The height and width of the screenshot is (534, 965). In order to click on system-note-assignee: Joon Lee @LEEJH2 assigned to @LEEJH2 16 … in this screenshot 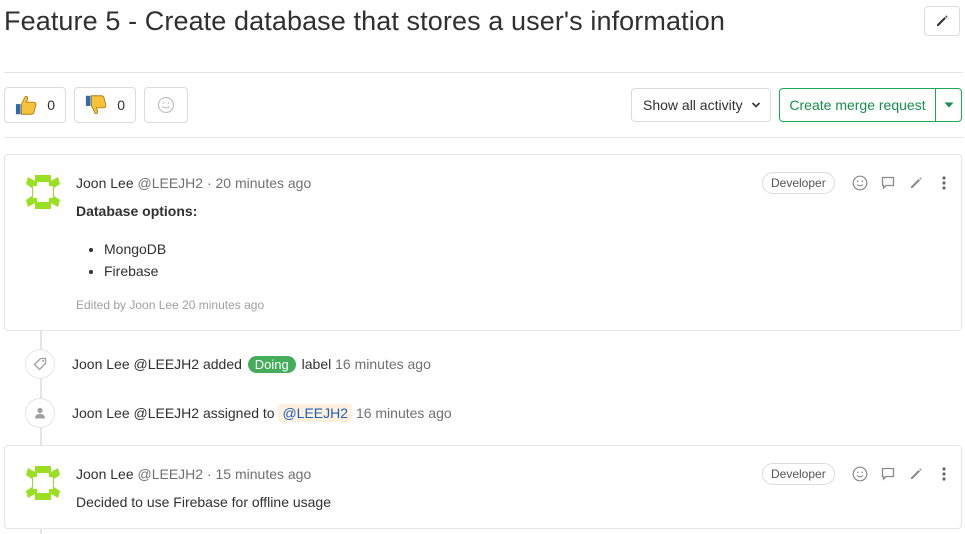, I will do `click(238, 413)`.